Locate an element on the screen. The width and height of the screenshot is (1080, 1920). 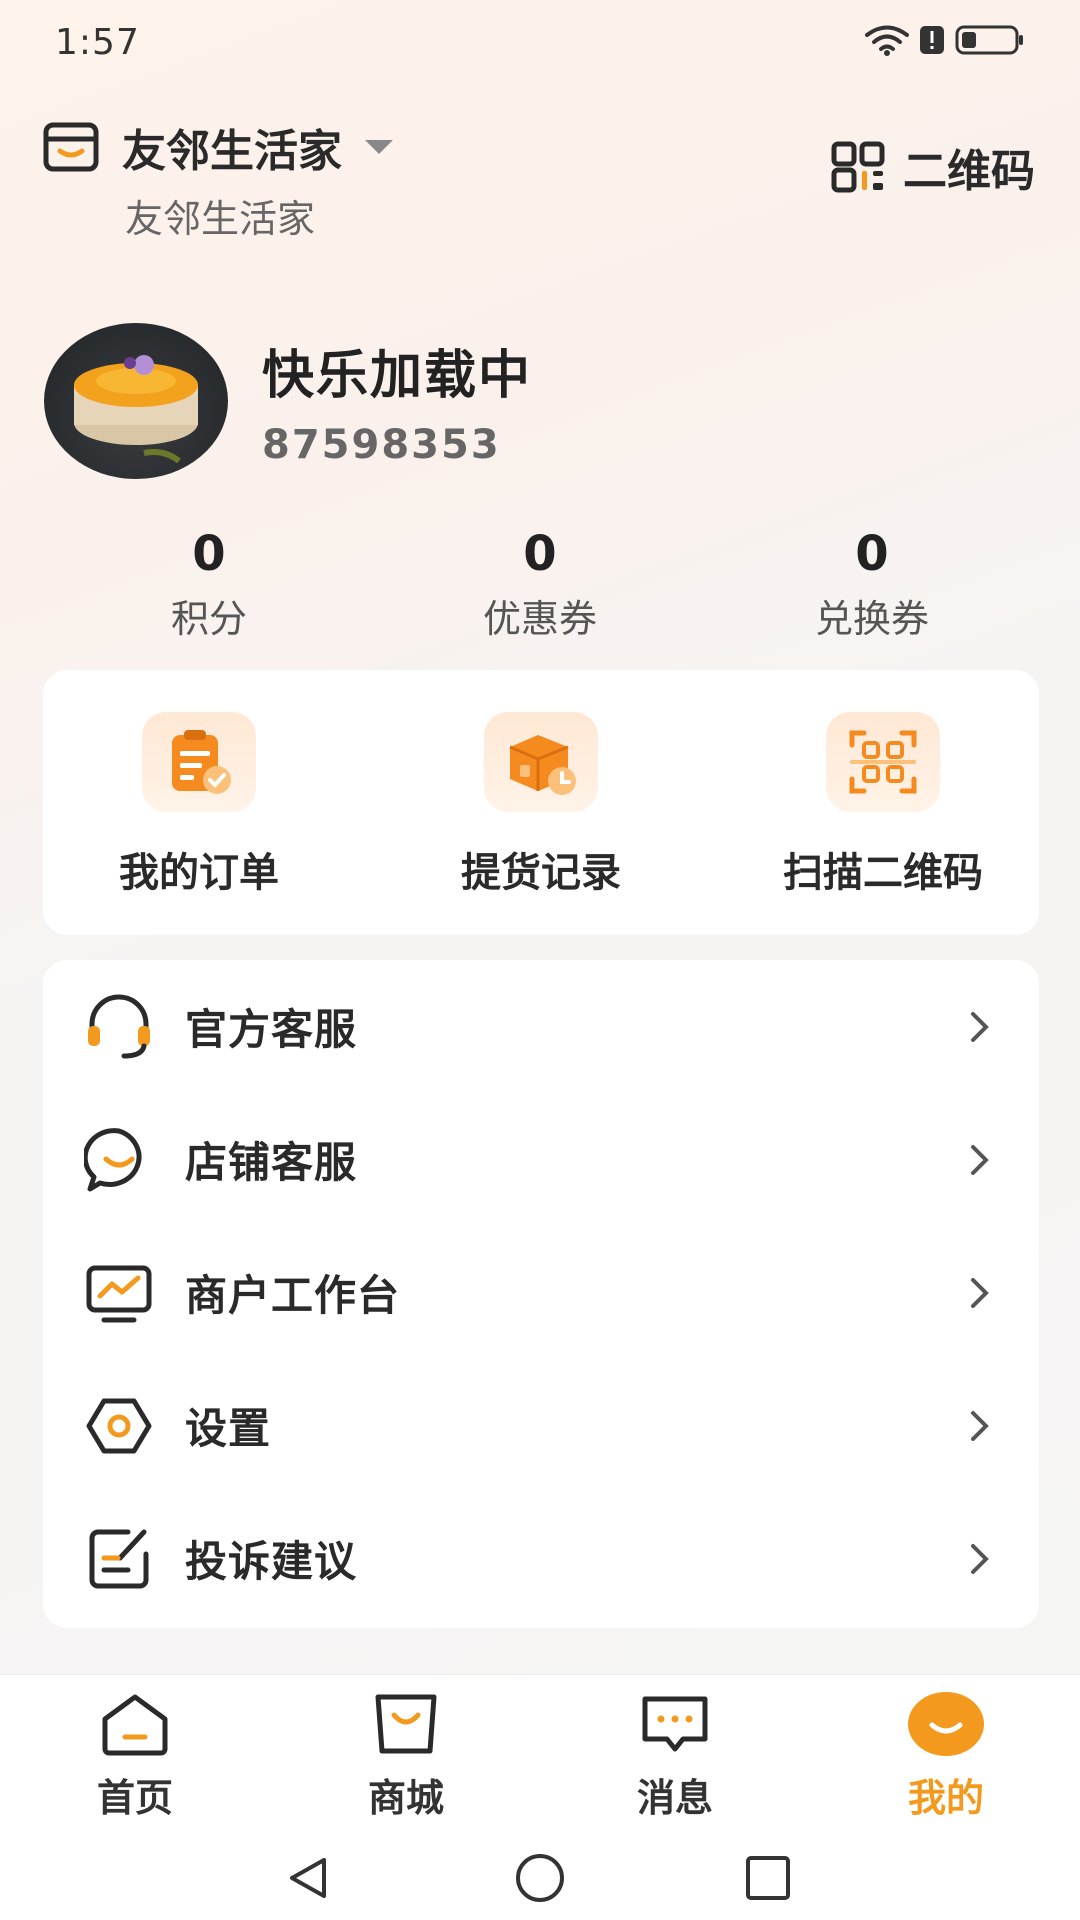
qr-code-icon is located at coordinates (858, 167).